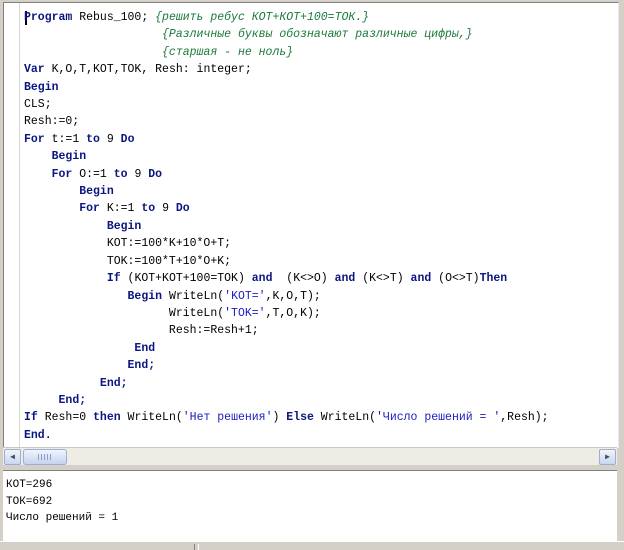 The image size is (624, 550). Describe the element at coordinates (93, 174) in the screenshot. I see `code-token: O:=1` at that location.